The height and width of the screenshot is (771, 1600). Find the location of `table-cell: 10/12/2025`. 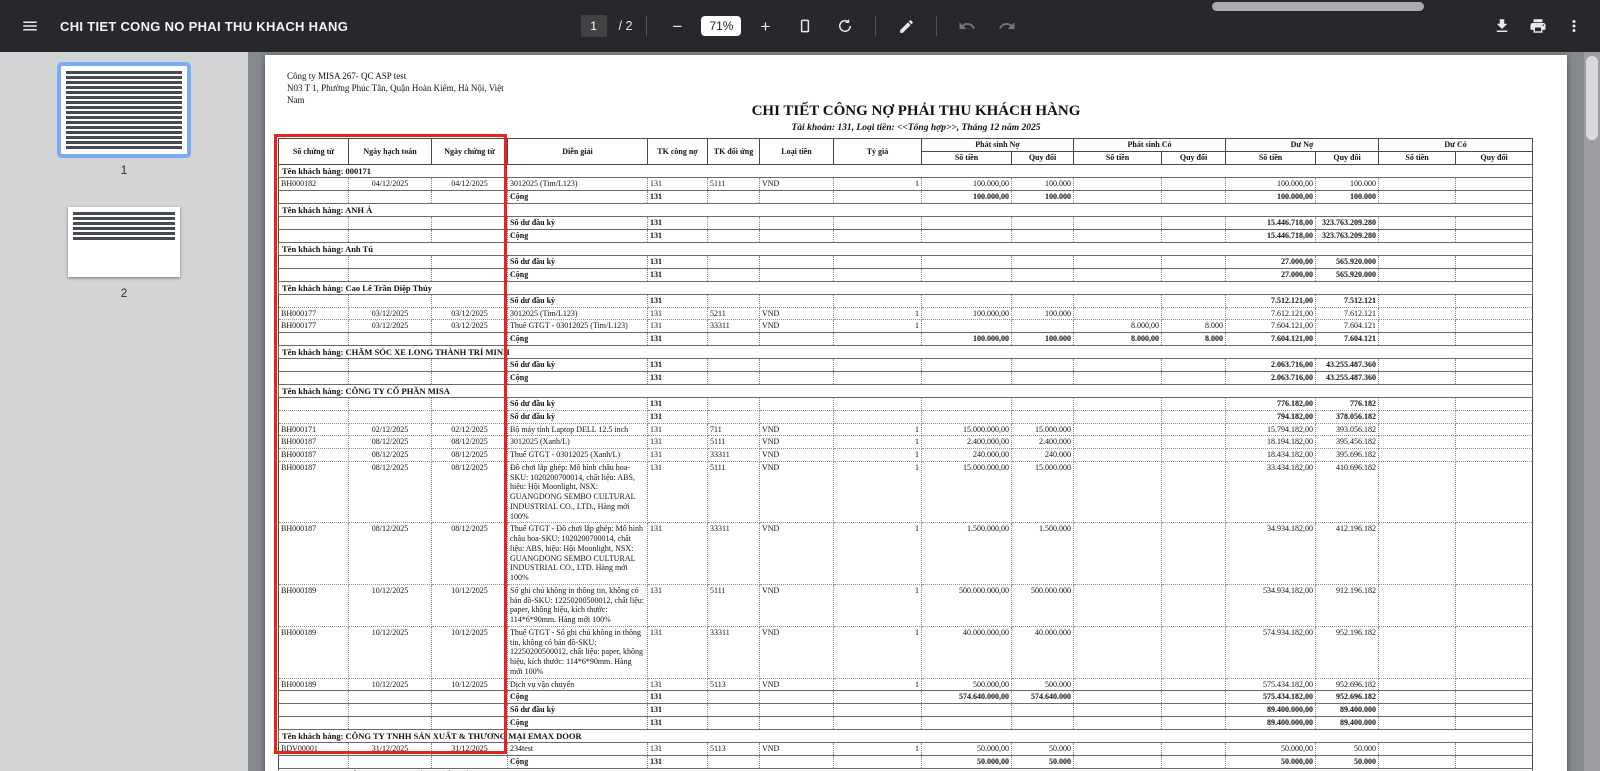

table-cell: 10/12/2025 is located at coordinates (390, 652).